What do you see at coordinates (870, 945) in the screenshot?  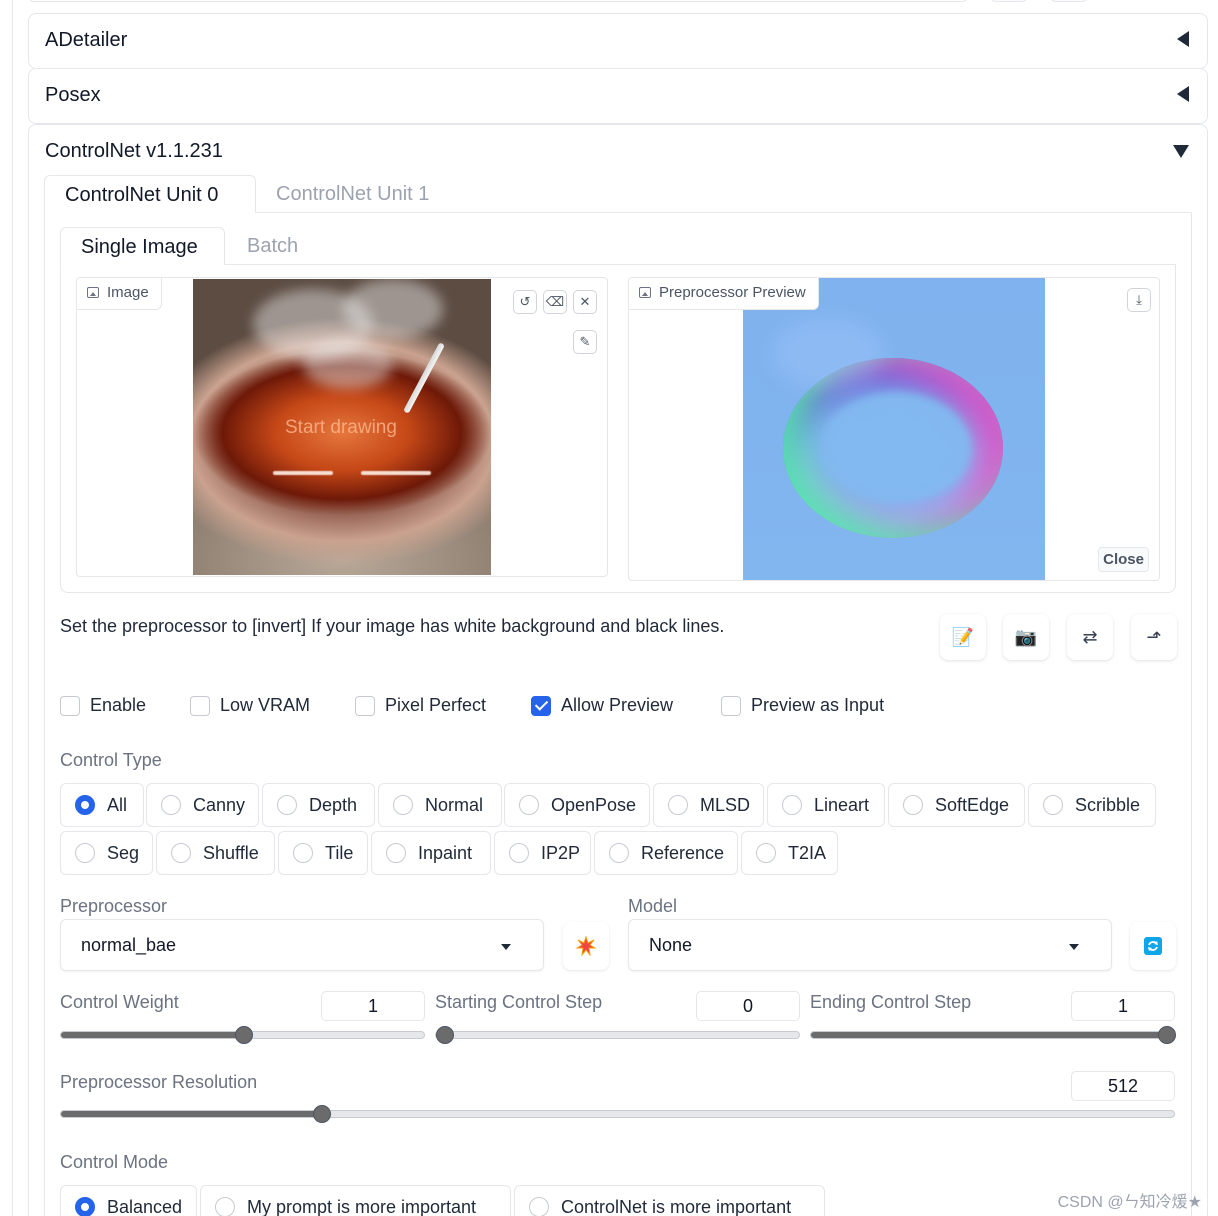 I see `model-dropdown: None` at bounding box center [870, 945].